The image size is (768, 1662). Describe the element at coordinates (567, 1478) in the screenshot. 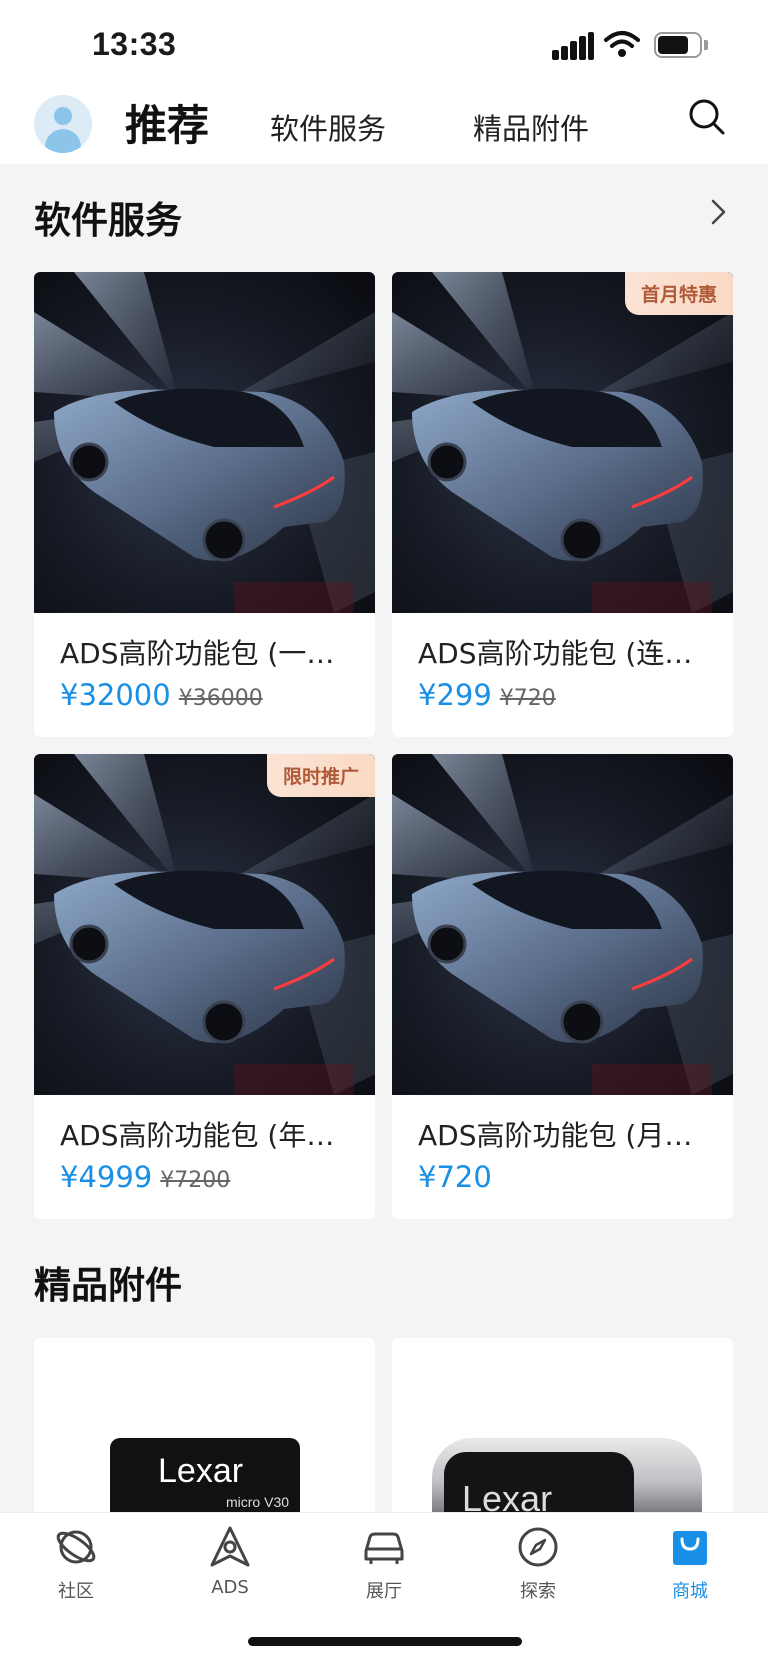

I see `card-reader-image: Lexar` at that location.